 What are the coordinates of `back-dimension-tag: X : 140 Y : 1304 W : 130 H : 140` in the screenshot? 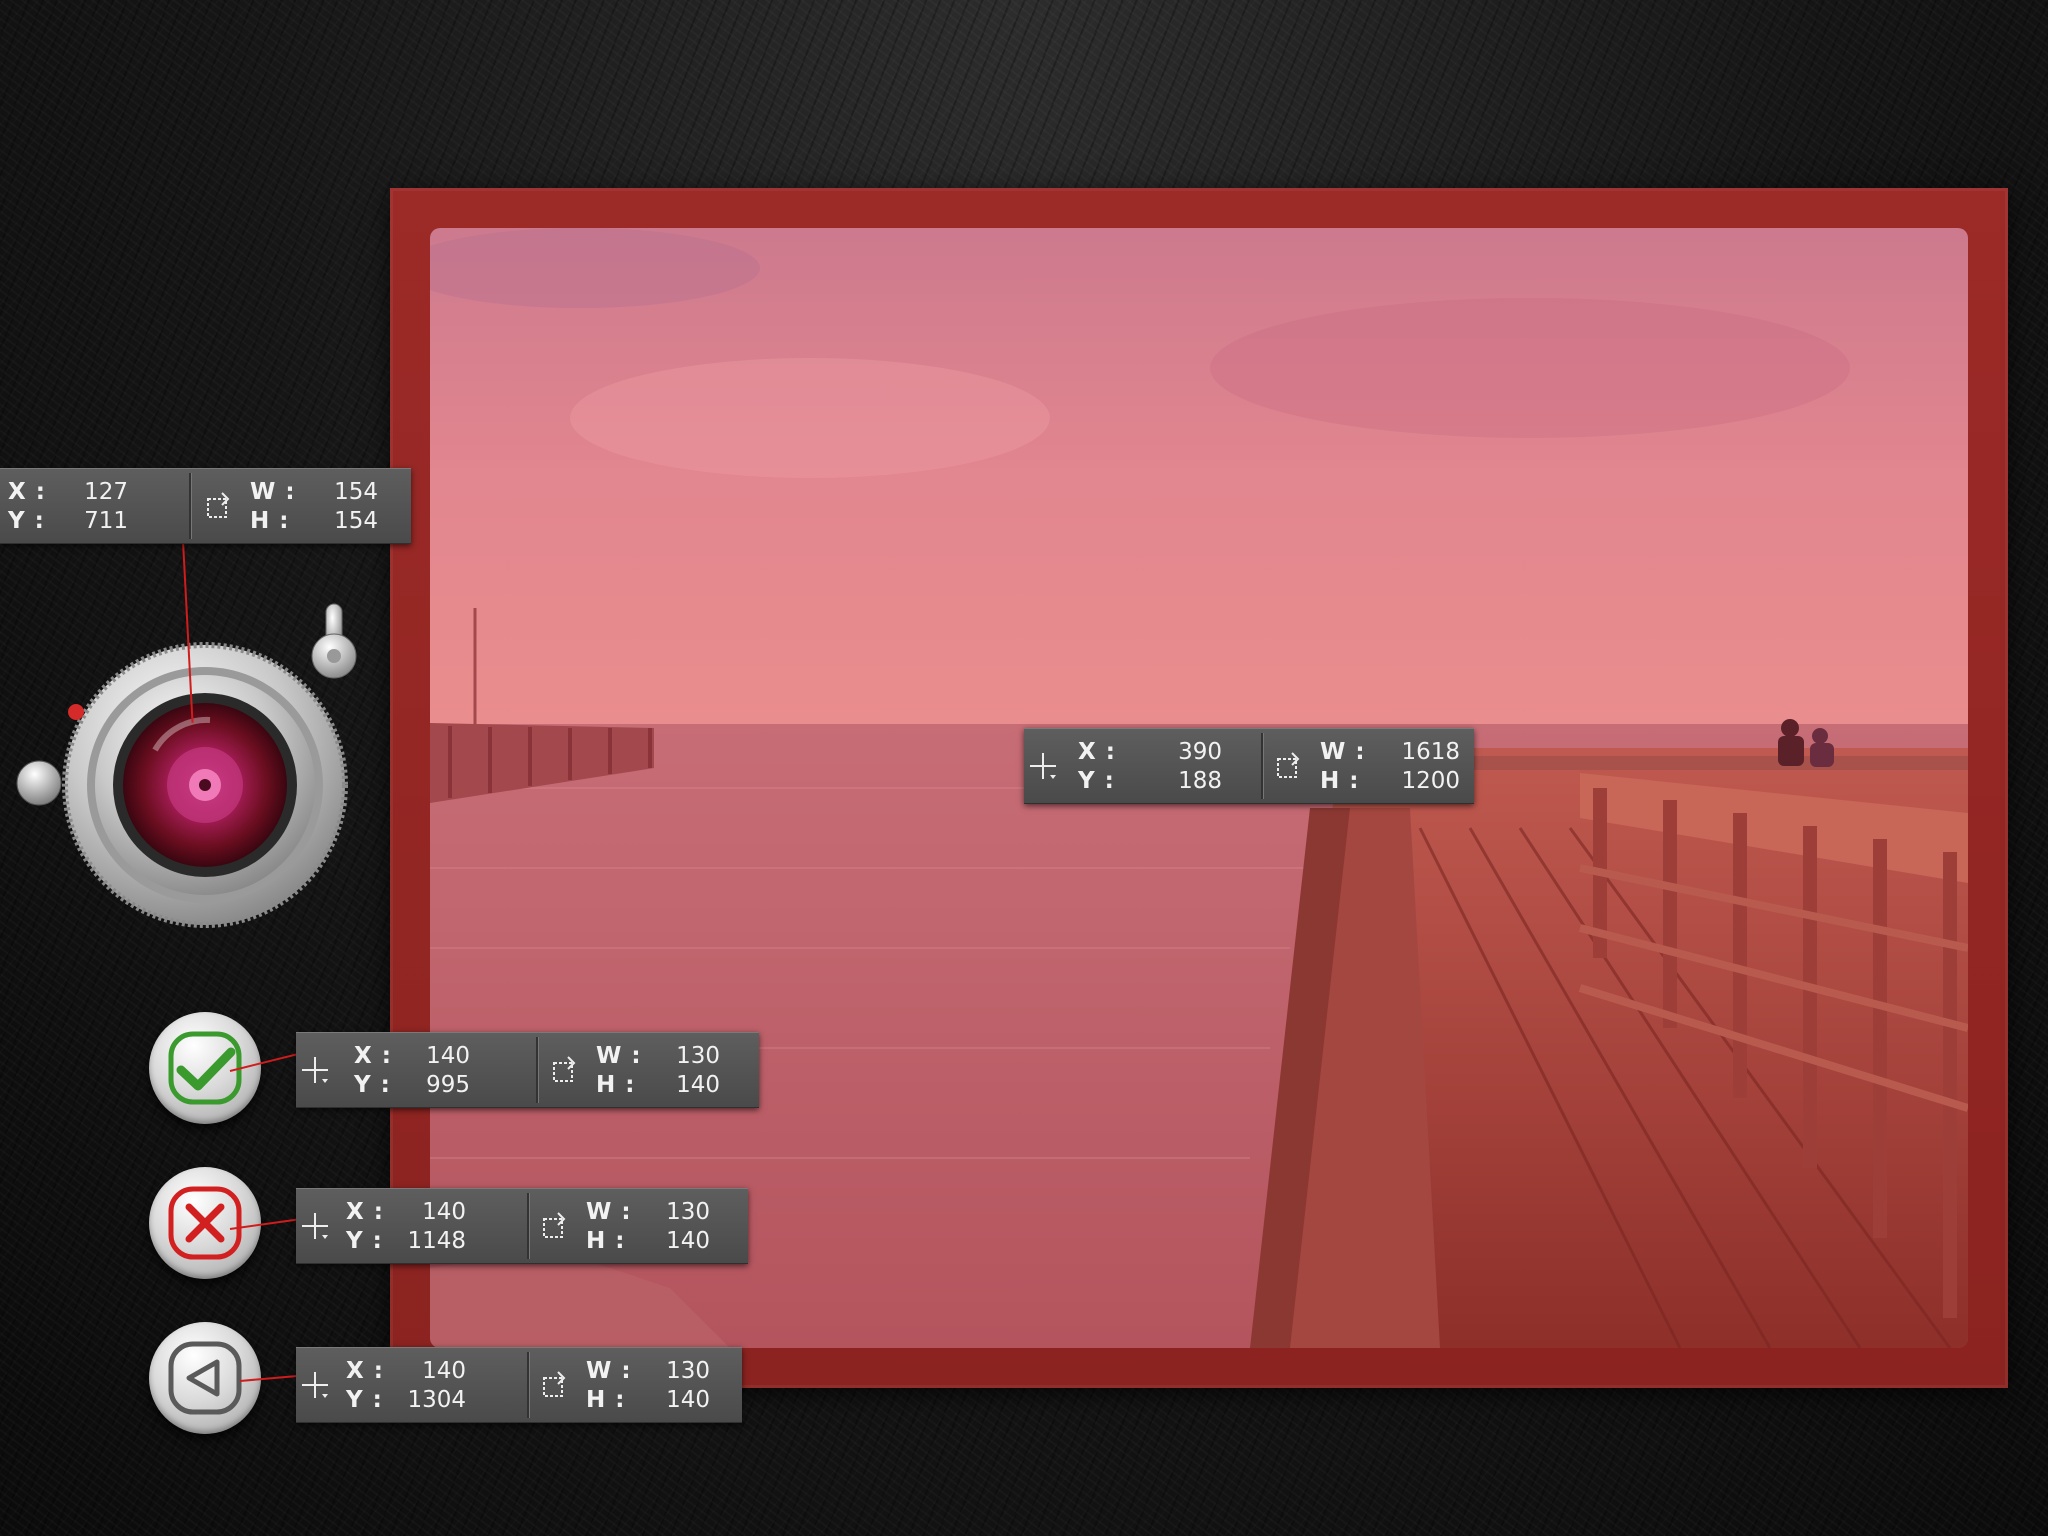 It's located at (519, 1385).